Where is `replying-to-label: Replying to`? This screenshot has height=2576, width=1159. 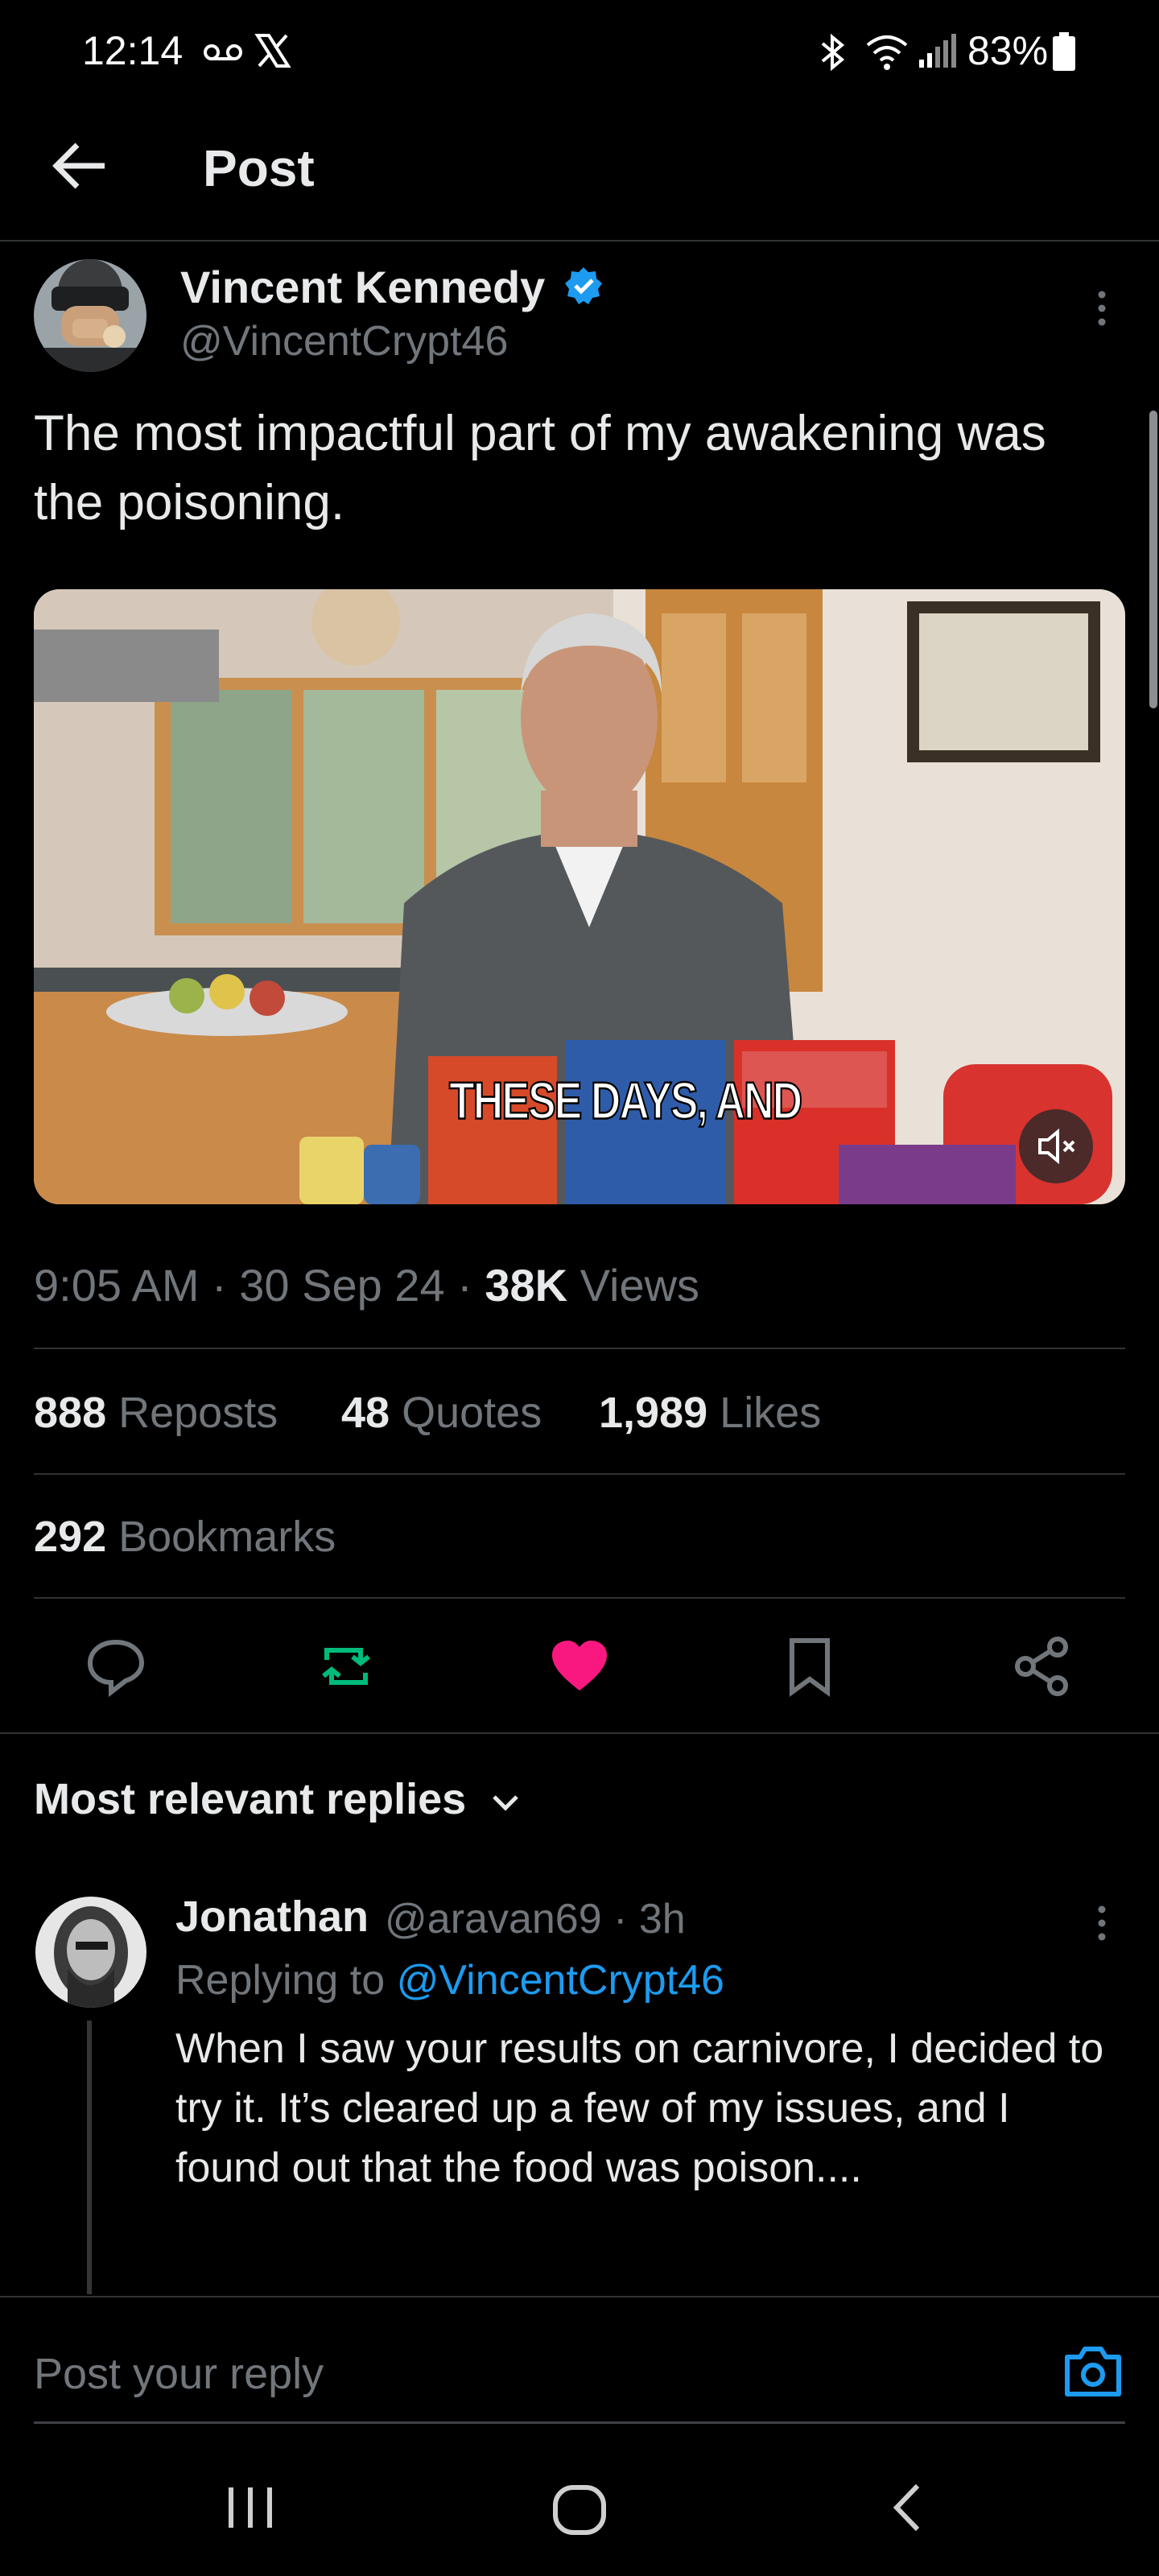
replying-to-label: Replying to is located at coordinates (280, 1980).